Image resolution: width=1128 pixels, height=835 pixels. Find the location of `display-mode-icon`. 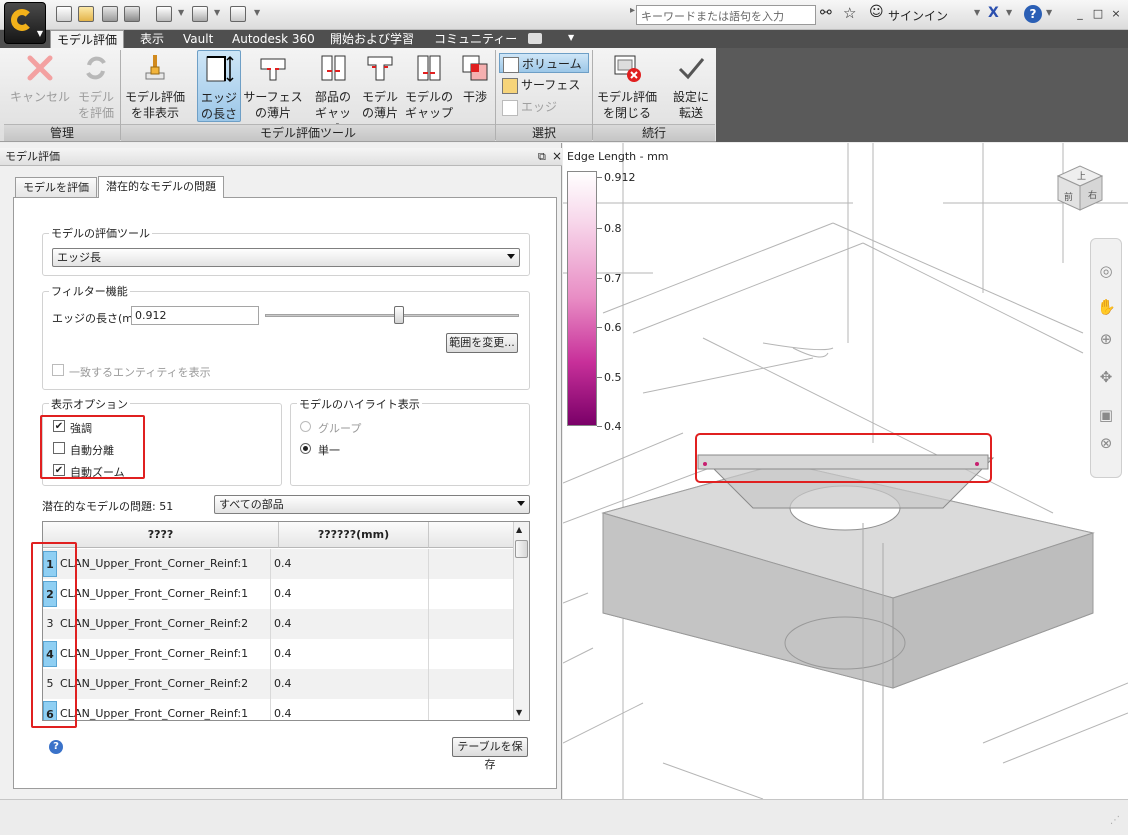

display-mode-icon is located at coordinates (200, 14).